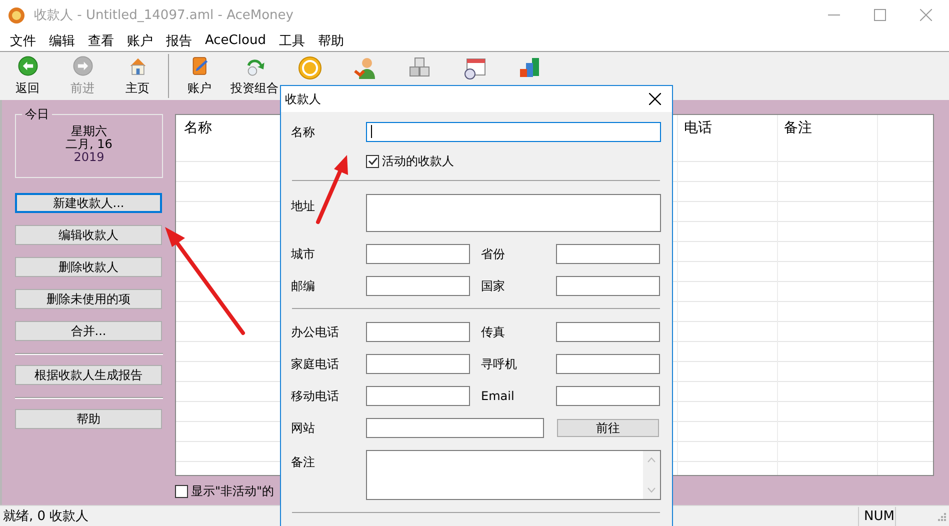  What do you see at coordinates (315, 396) in the screenshot?
I see `field-label: 移动电话` at bounding box center [315, 396].